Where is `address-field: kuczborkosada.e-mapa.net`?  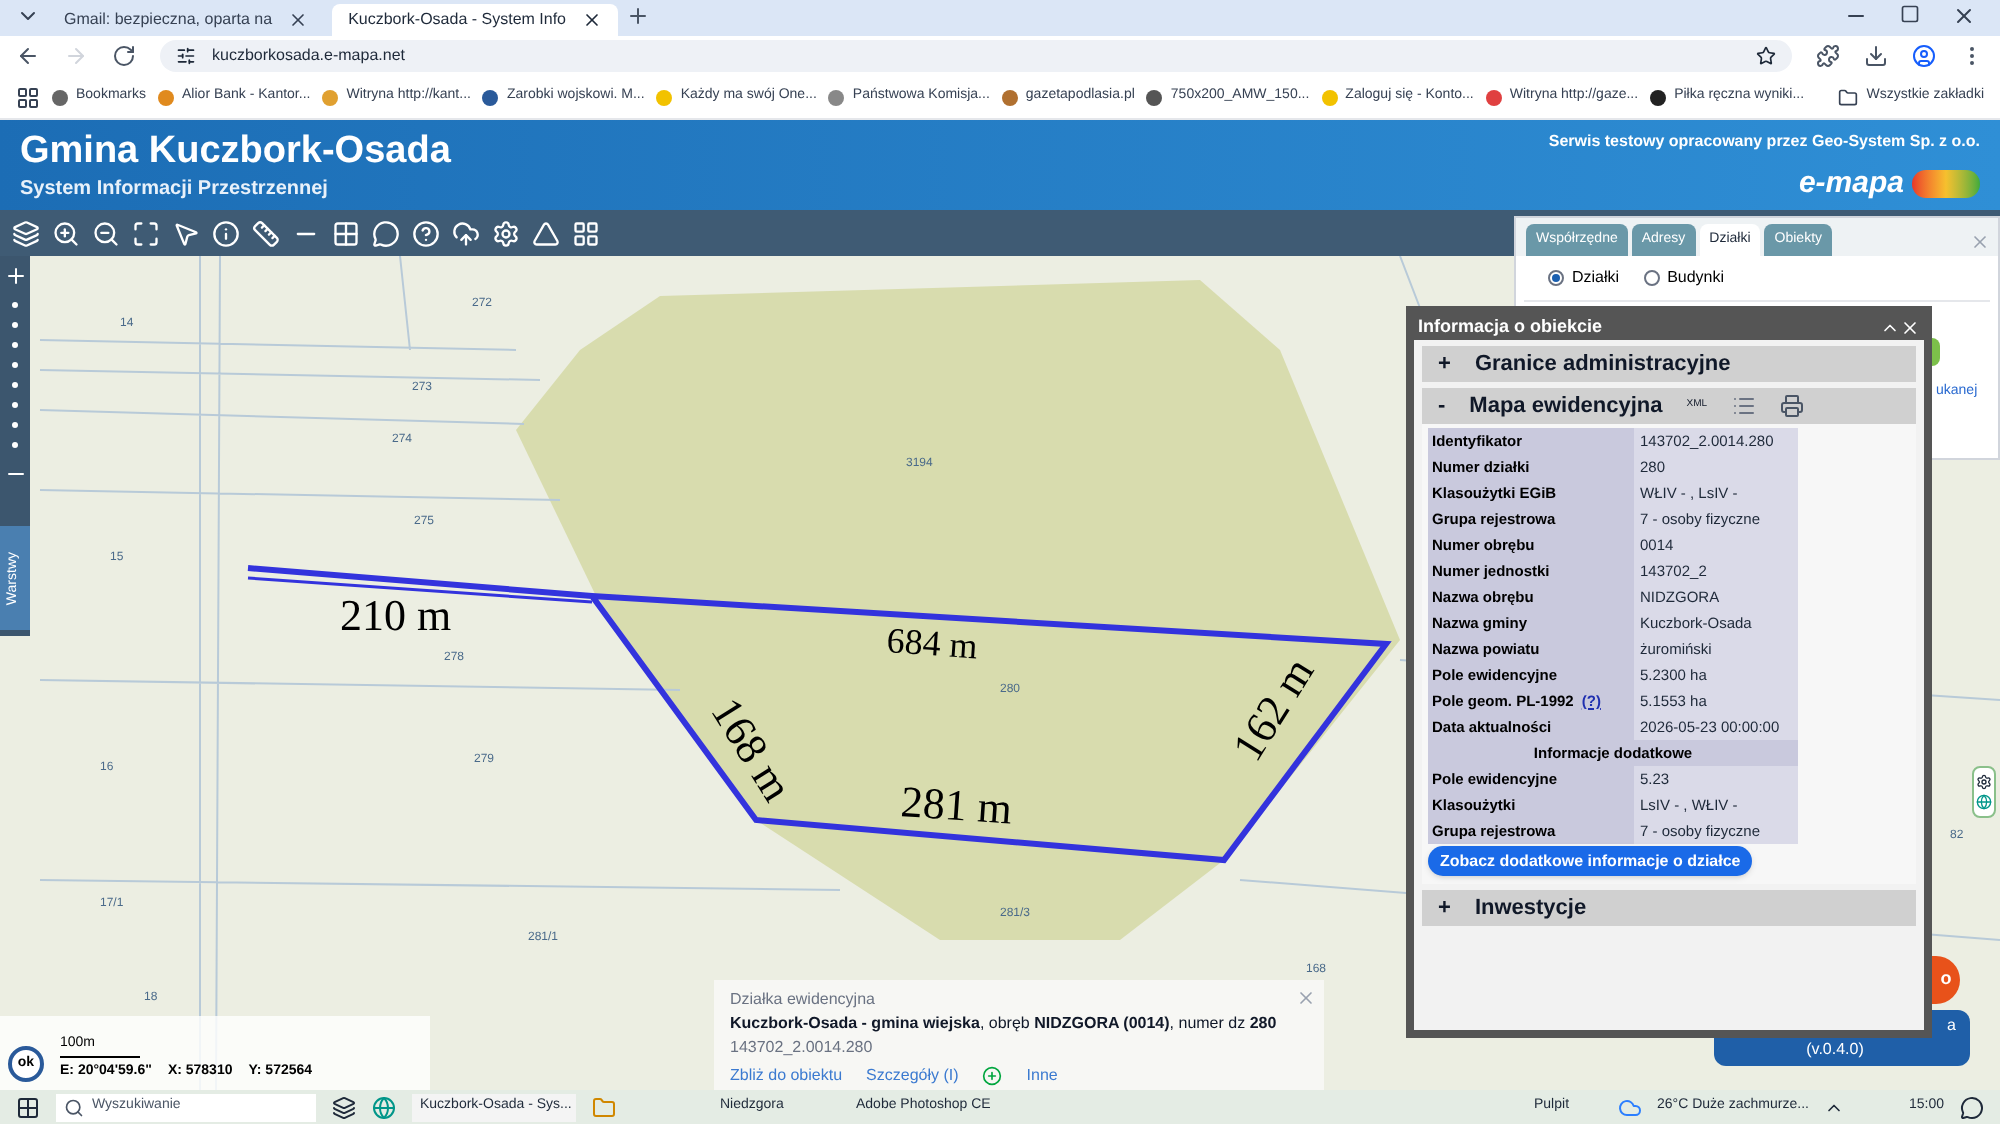 address-field: kuczborkosada.e-mapa.net is located at coordinates (976, 56).